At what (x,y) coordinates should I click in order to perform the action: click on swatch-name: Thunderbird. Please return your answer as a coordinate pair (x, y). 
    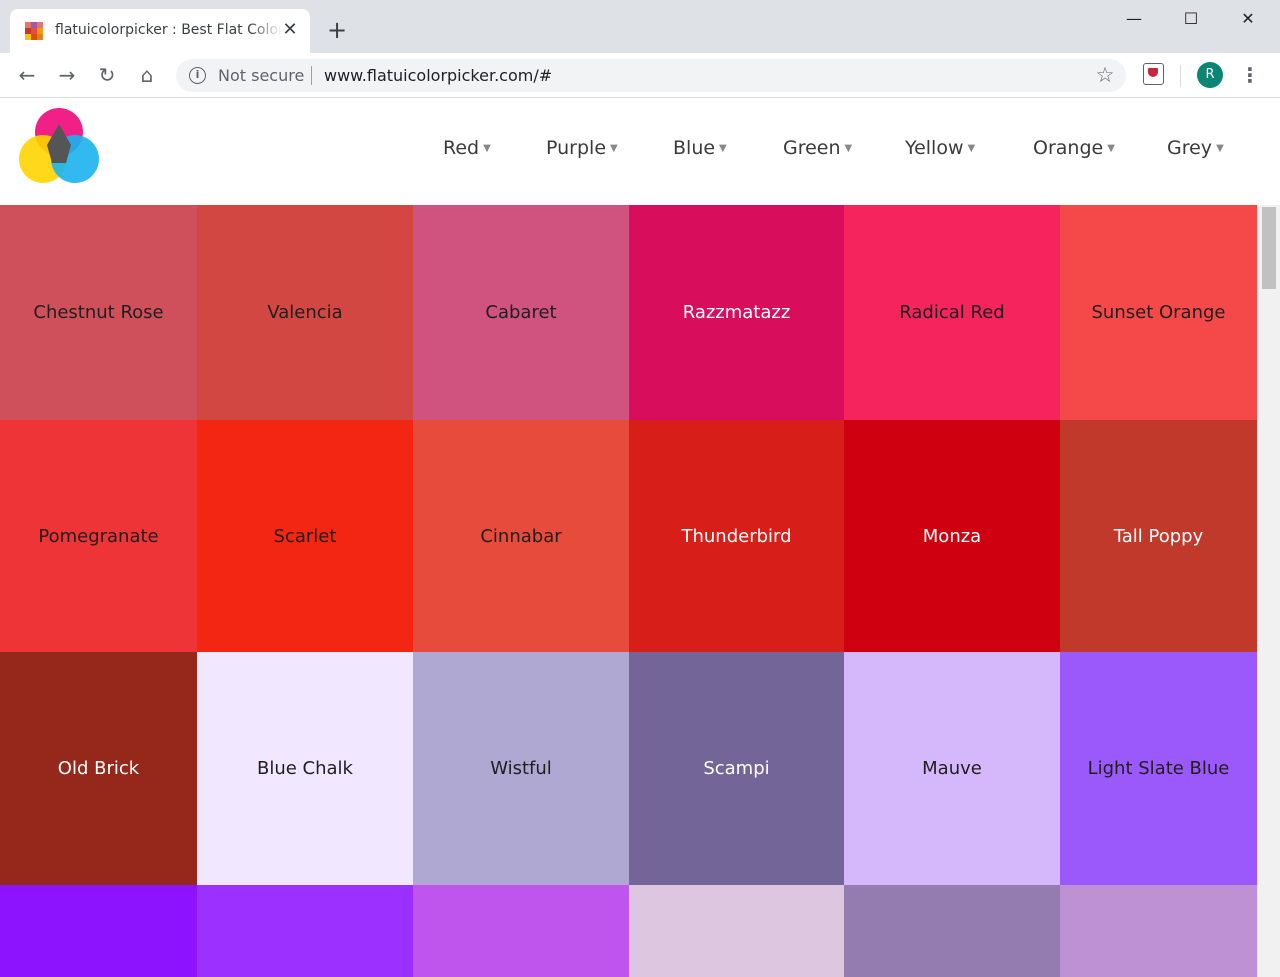
    Looking at the image, I should click on (736, 536).